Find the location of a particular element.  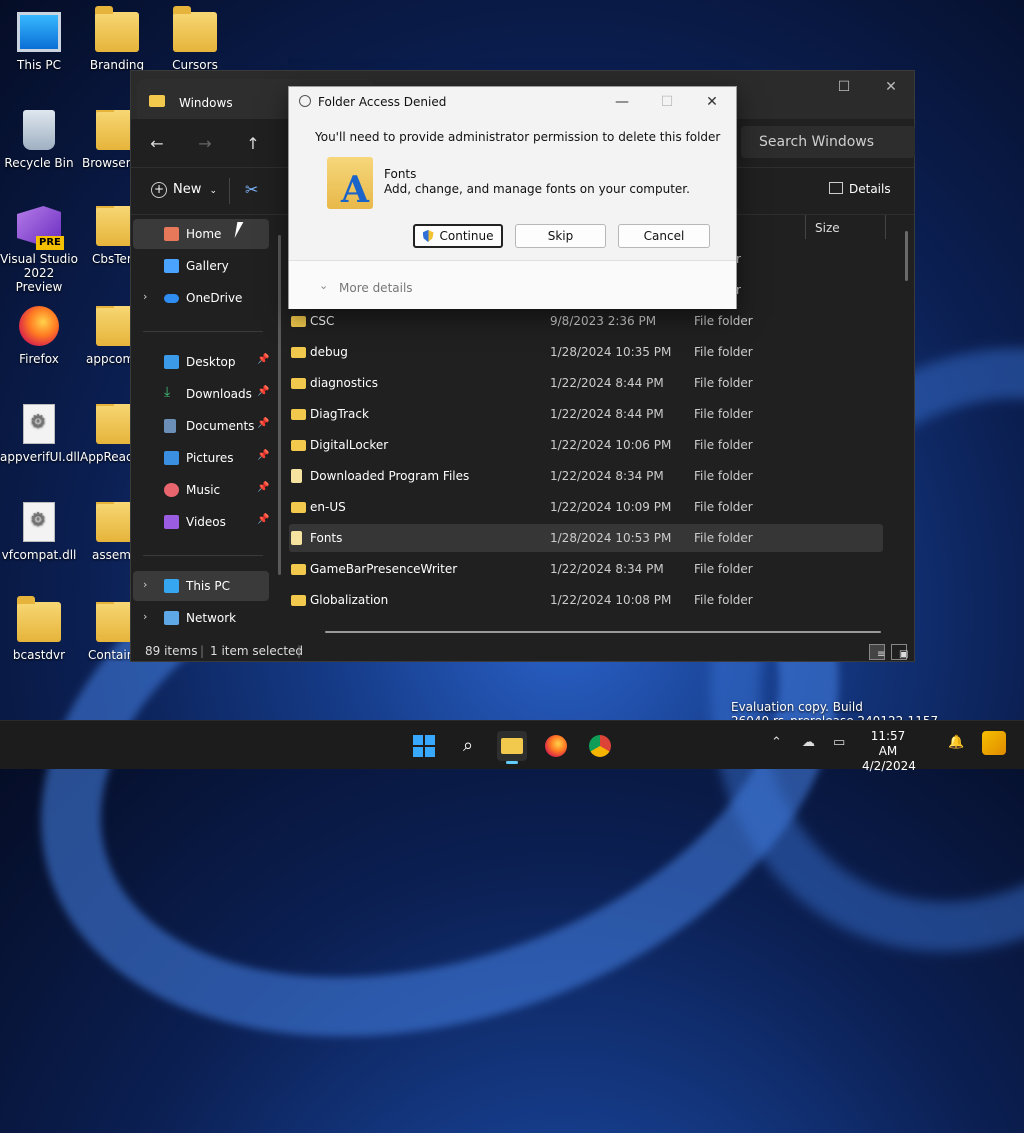

table-row: CSC 9/8/2023 2:36 PM File folder is located at coordinates (586, 321).